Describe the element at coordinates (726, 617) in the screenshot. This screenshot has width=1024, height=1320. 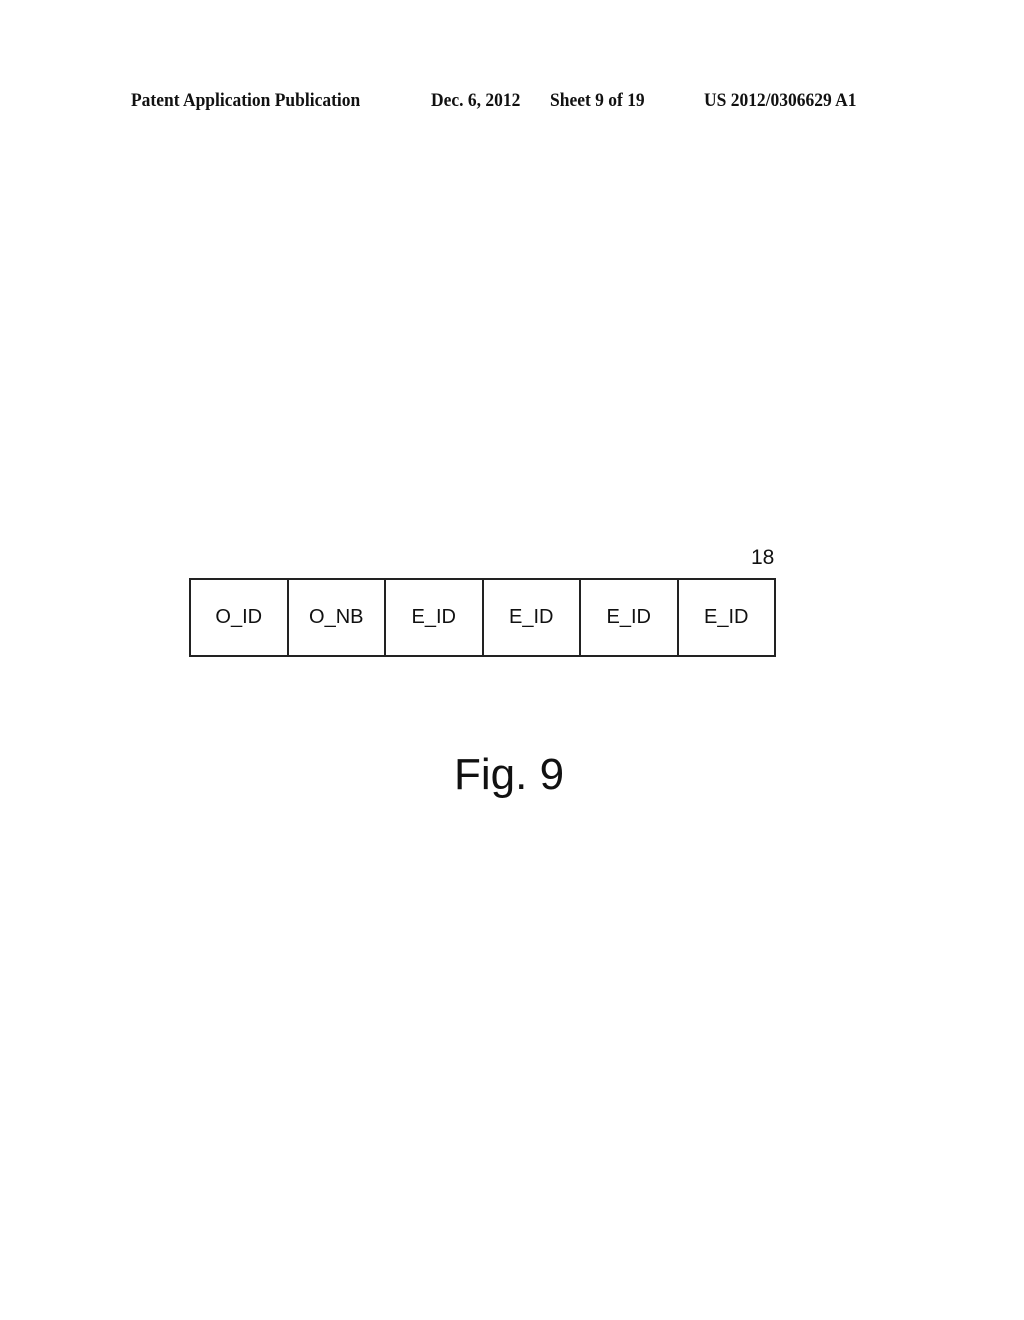
I see `field-e-id-4: E_ID` at that location.